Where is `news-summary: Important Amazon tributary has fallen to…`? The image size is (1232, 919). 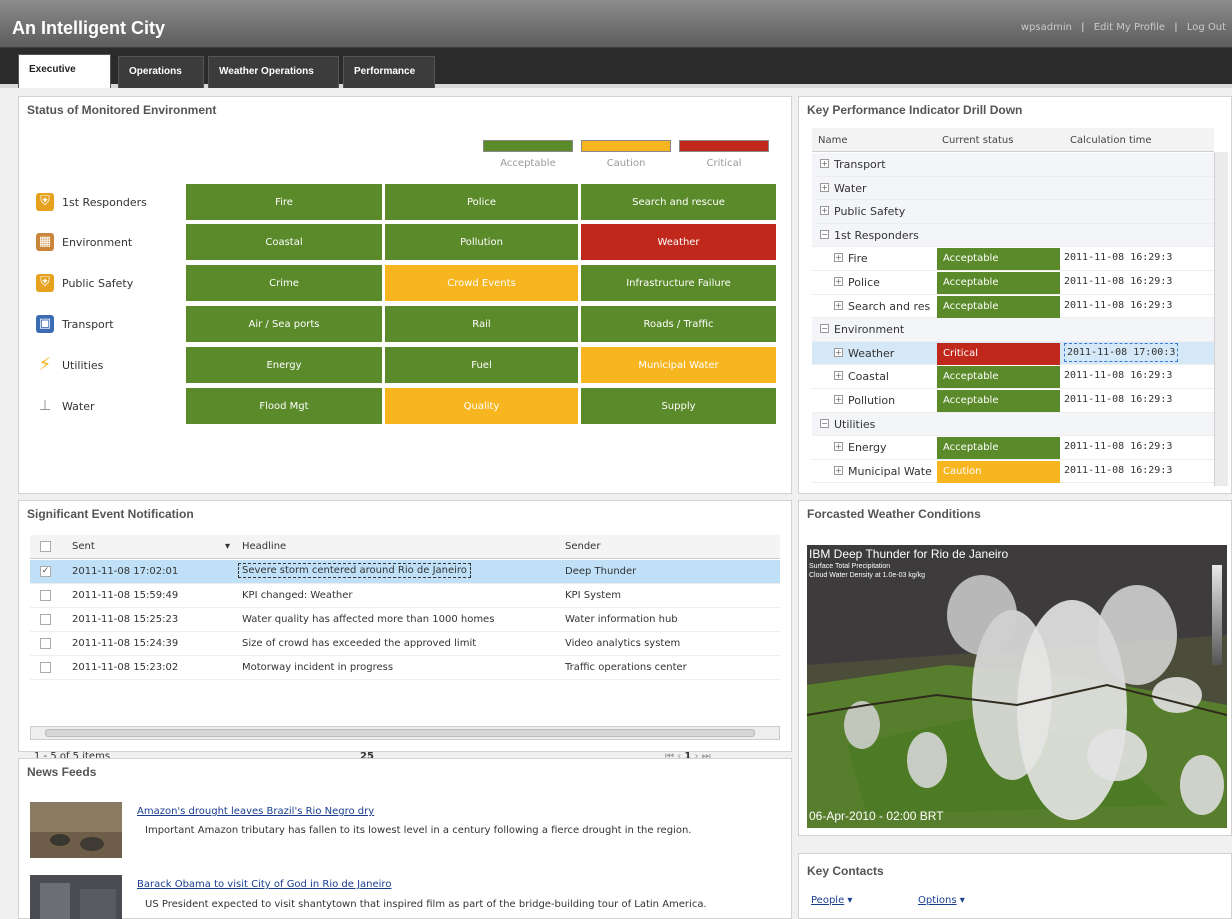
news-summary: Important Amazon tributary has fallen to… is located at coordinates (418, 830).